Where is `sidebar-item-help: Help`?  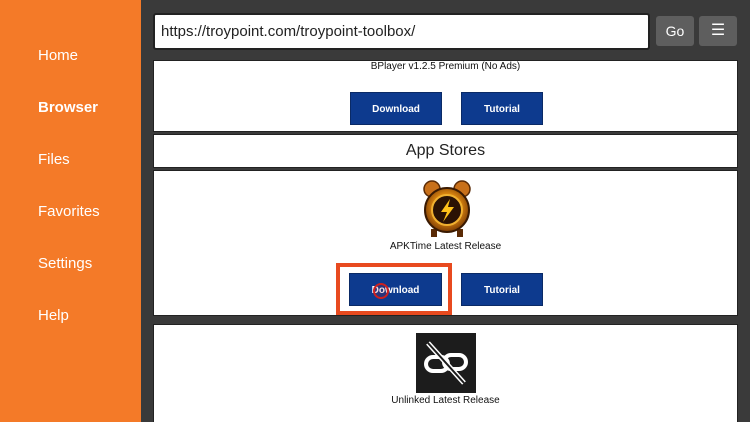
sidebar-item-help: Help is located at coordinates (53, 315).